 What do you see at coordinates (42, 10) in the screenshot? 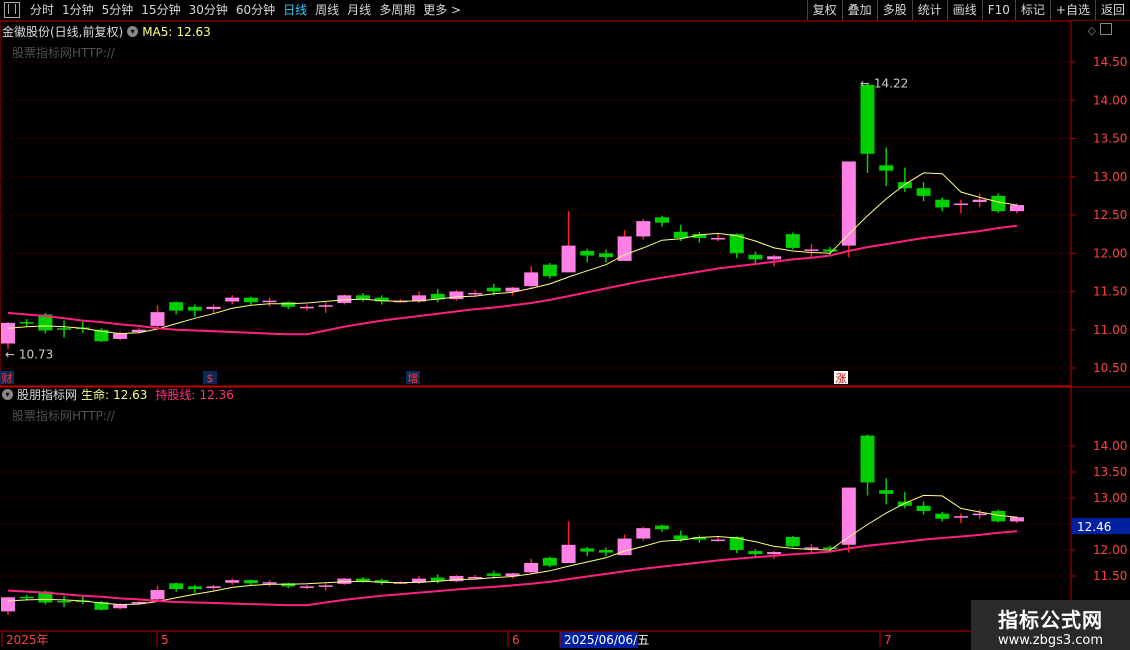
I see `period-tab-0: 分时` at bounding box center [42, 10].